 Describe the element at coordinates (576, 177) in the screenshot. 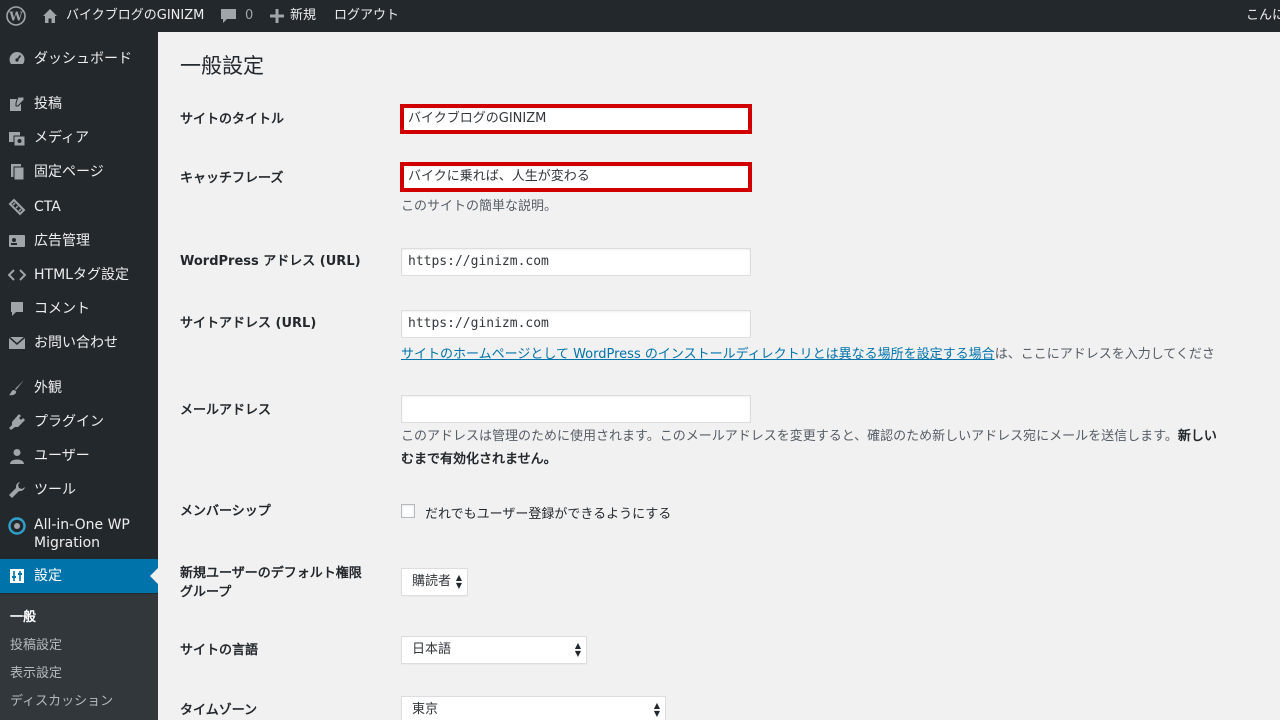

I see `tagline-input: バイクに乗れば、人生が変わる` at that location.